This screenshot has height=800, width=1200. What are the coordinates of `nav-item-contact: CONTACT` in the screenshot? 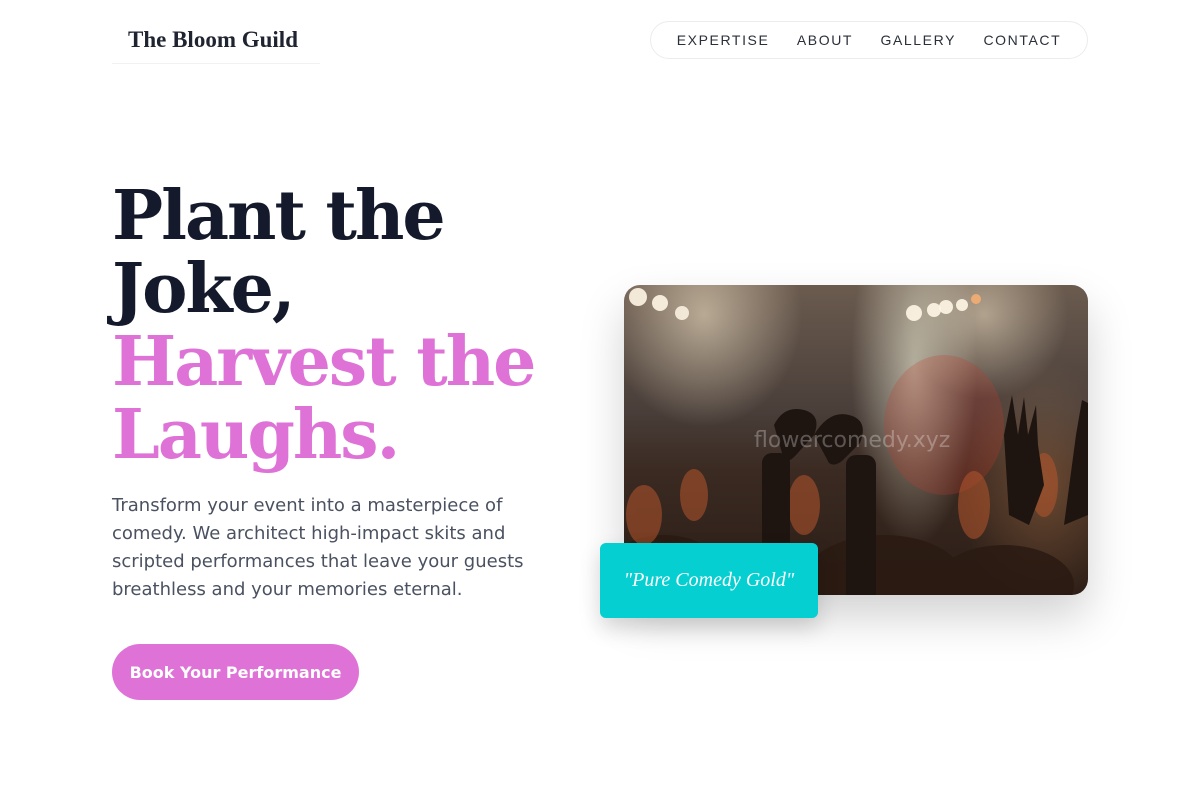 It's located at (1022, 40).